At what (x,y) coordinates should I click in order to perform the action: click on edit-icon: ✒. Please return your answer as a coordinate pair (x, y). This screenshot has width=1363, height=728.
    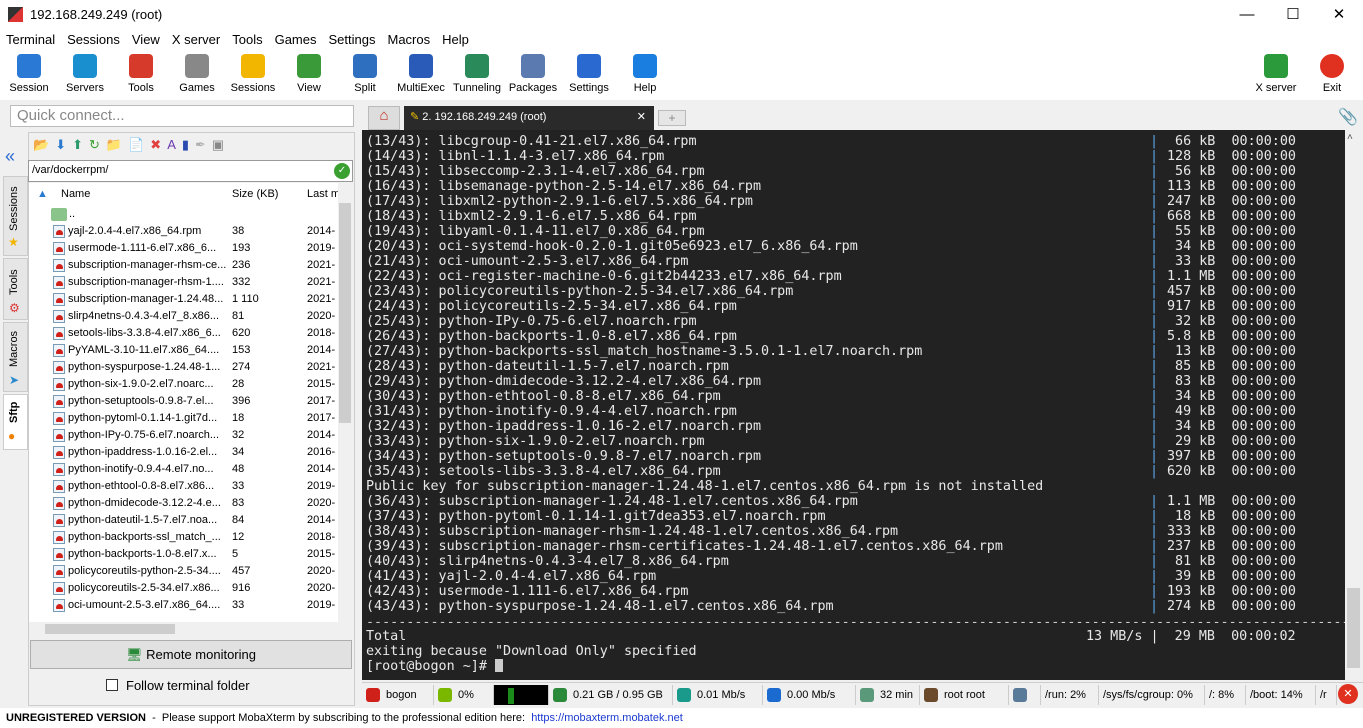
    Looking at the image, I should click on (203, 144).